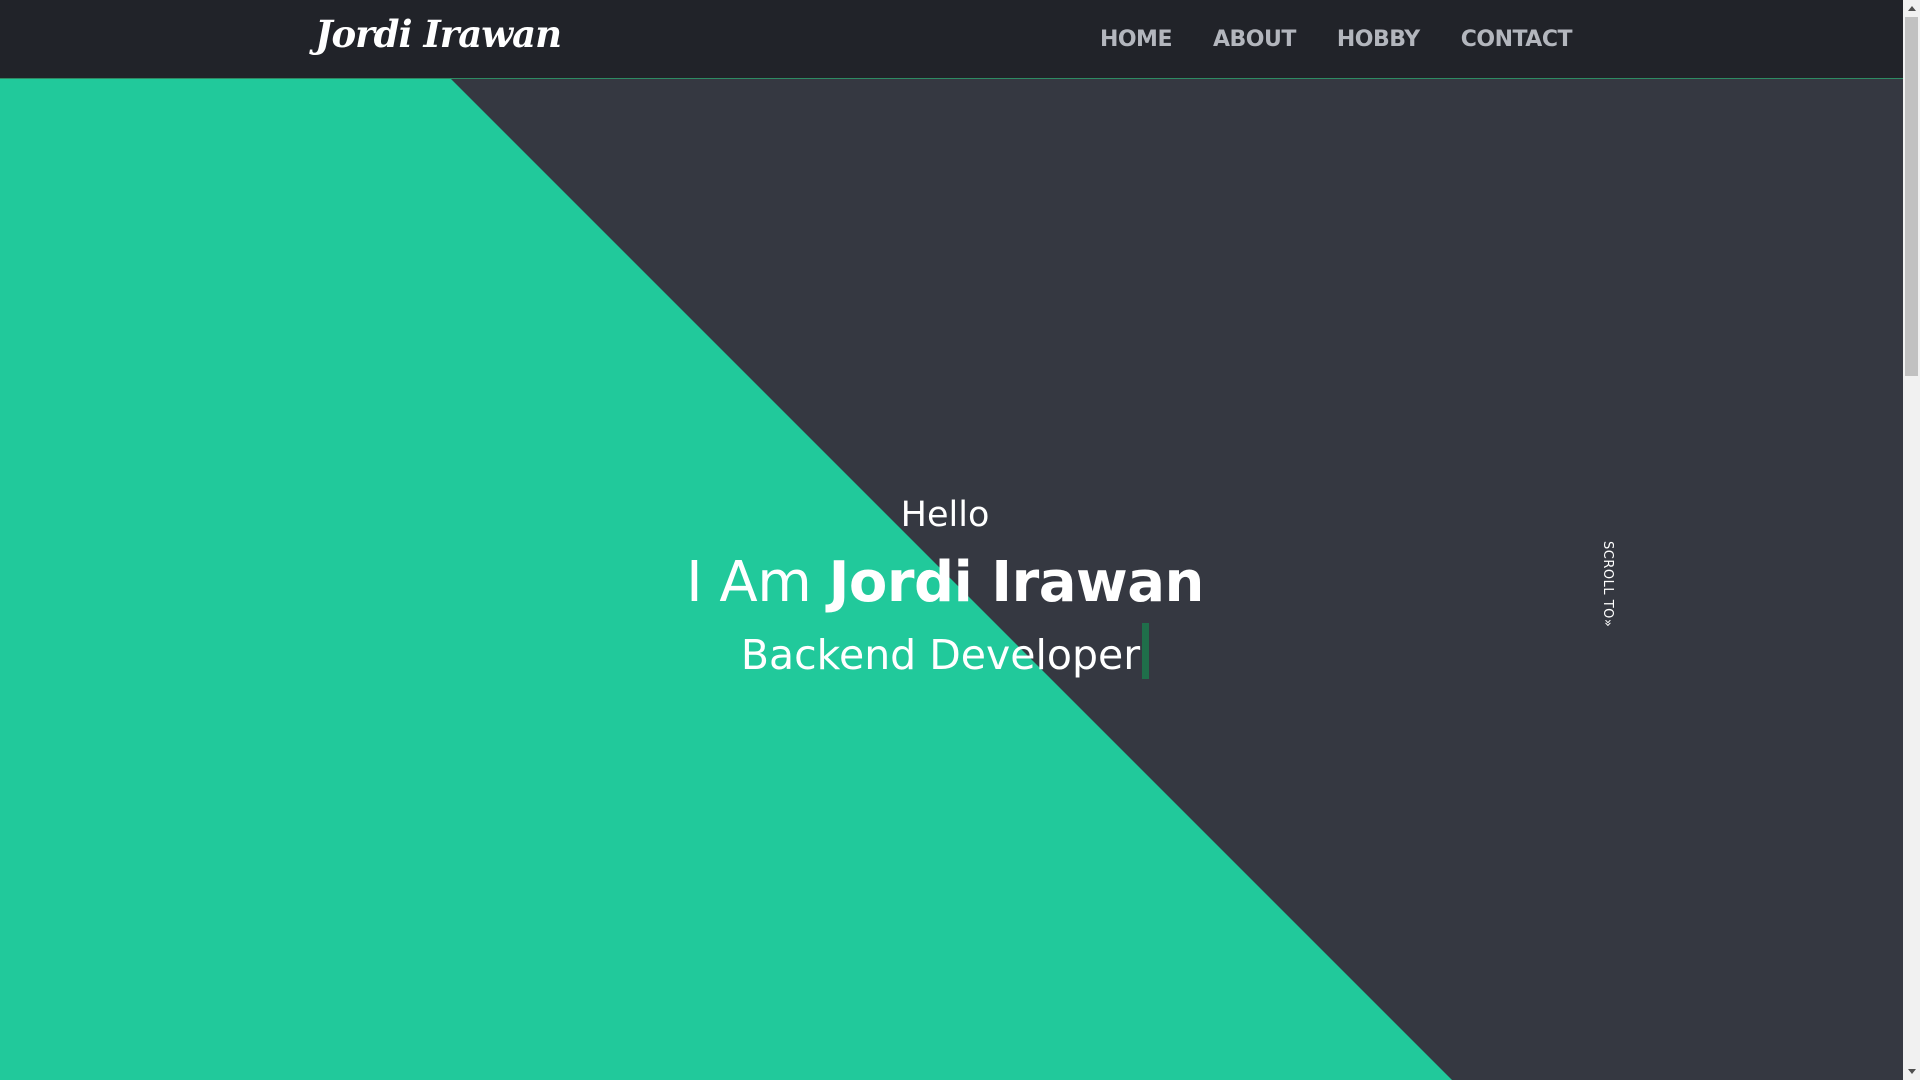  I want to click on nav-hobby: HOBBY, so click(1378, 39).